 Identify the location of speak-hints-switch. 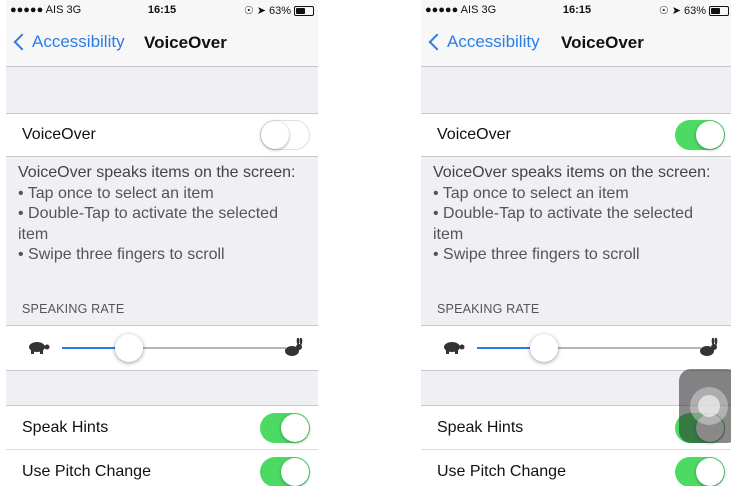
(285, 427).